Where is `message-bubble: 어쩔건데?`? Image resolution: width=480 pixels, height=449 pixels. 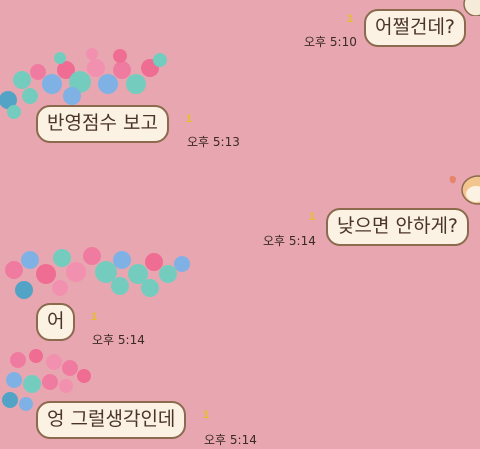
message-bubble: 어쩔건데? is located at coordinates (415, 28).